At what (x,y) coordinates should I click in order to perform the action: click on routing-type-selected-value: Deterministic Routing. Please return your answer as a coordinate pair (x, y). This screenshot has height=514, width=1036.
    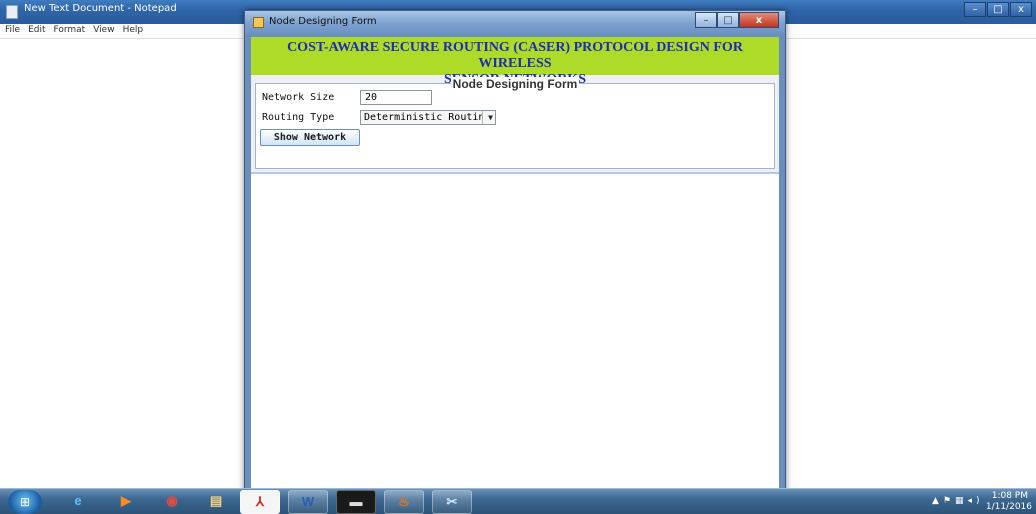
    Looking at the image, I should click on (422, 117).